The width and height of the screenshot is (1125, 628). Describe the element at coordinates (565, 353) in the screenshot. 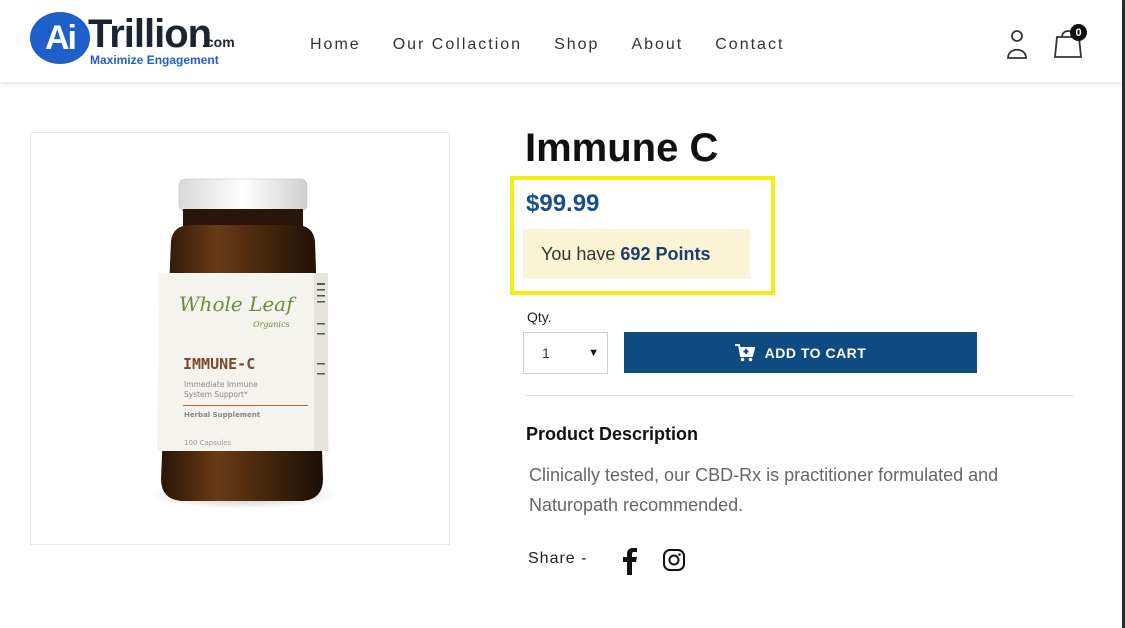

I see `quantity-select: 1 ▼` at that location.